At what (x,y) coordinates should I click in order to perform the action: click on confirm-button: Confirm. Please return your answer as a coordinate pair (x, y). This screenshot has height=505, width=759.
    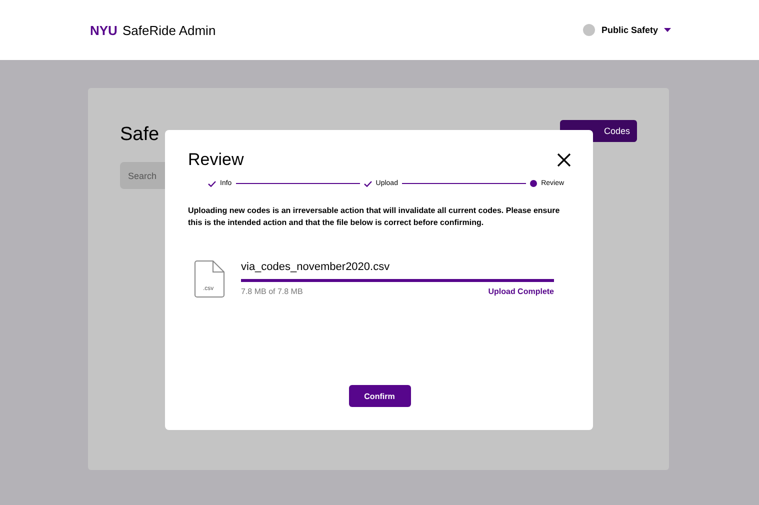
    Looking at the image, I should click on (379, 396).